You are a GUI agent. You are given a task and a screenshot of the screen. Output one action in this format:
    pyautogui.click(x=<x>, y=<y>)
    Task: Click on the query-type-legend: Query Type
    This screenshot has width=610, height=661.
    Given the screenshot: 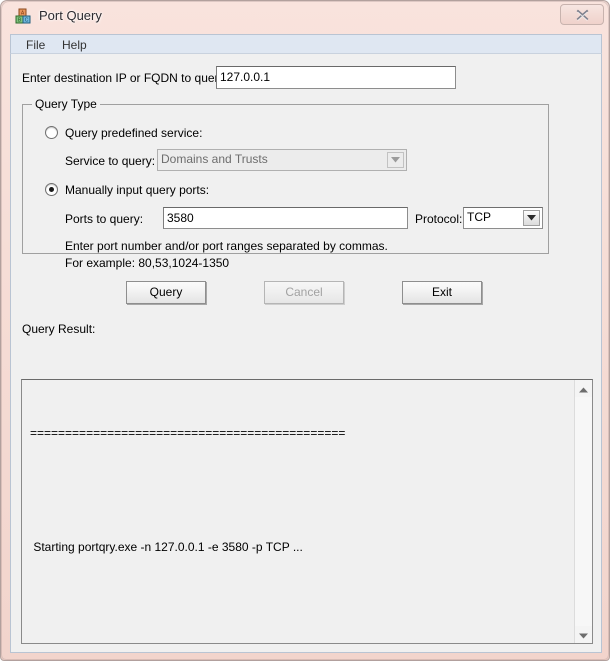 What is the action you would take?
    pyautogui.click(x=66, y=104)
    